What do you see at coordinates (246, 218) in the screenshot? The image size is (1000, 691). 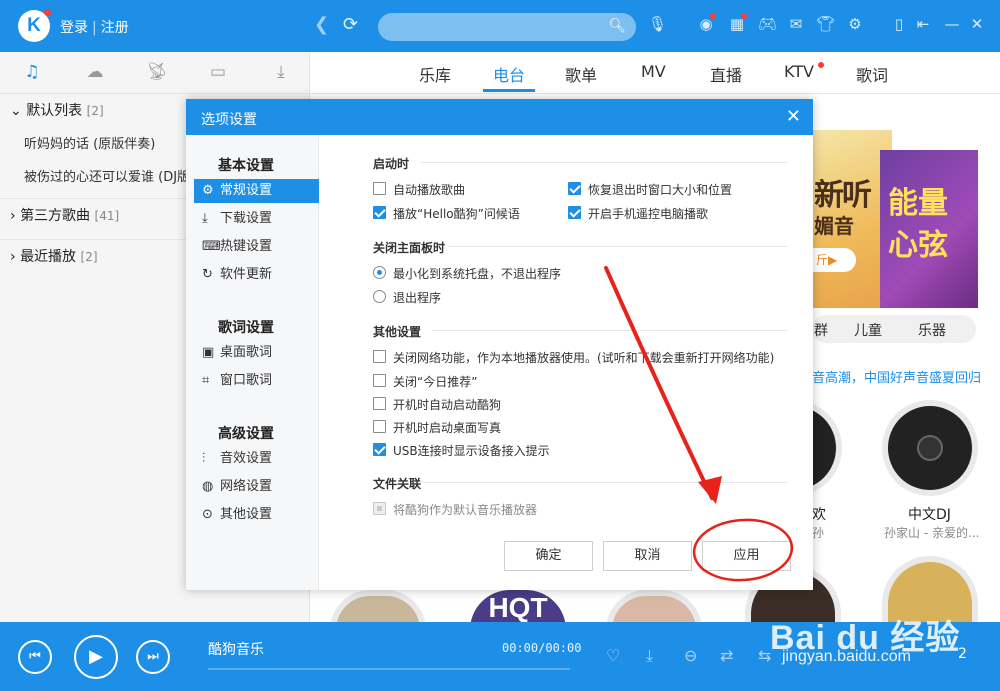 I see `nav-item-label: 下载设置` at bounding box center [246, 218].